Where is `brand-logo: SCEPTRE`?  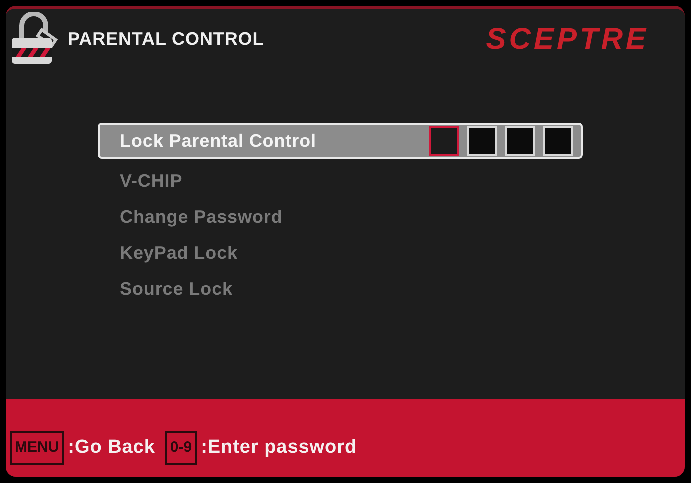 brand-logo: SCEPTRE is located at coordinates (567, 40).